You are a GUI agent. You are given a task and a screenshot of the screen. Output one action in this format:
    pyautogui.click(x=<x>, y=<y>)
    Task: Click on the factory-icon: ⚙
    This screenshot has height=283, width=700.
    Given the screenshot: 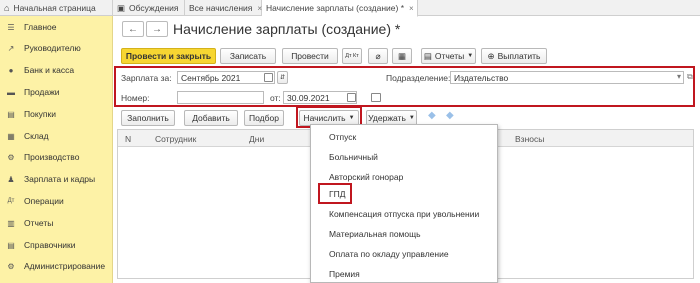 What is the action you would take?
    pyautogui.click(x=11, y=157)
    